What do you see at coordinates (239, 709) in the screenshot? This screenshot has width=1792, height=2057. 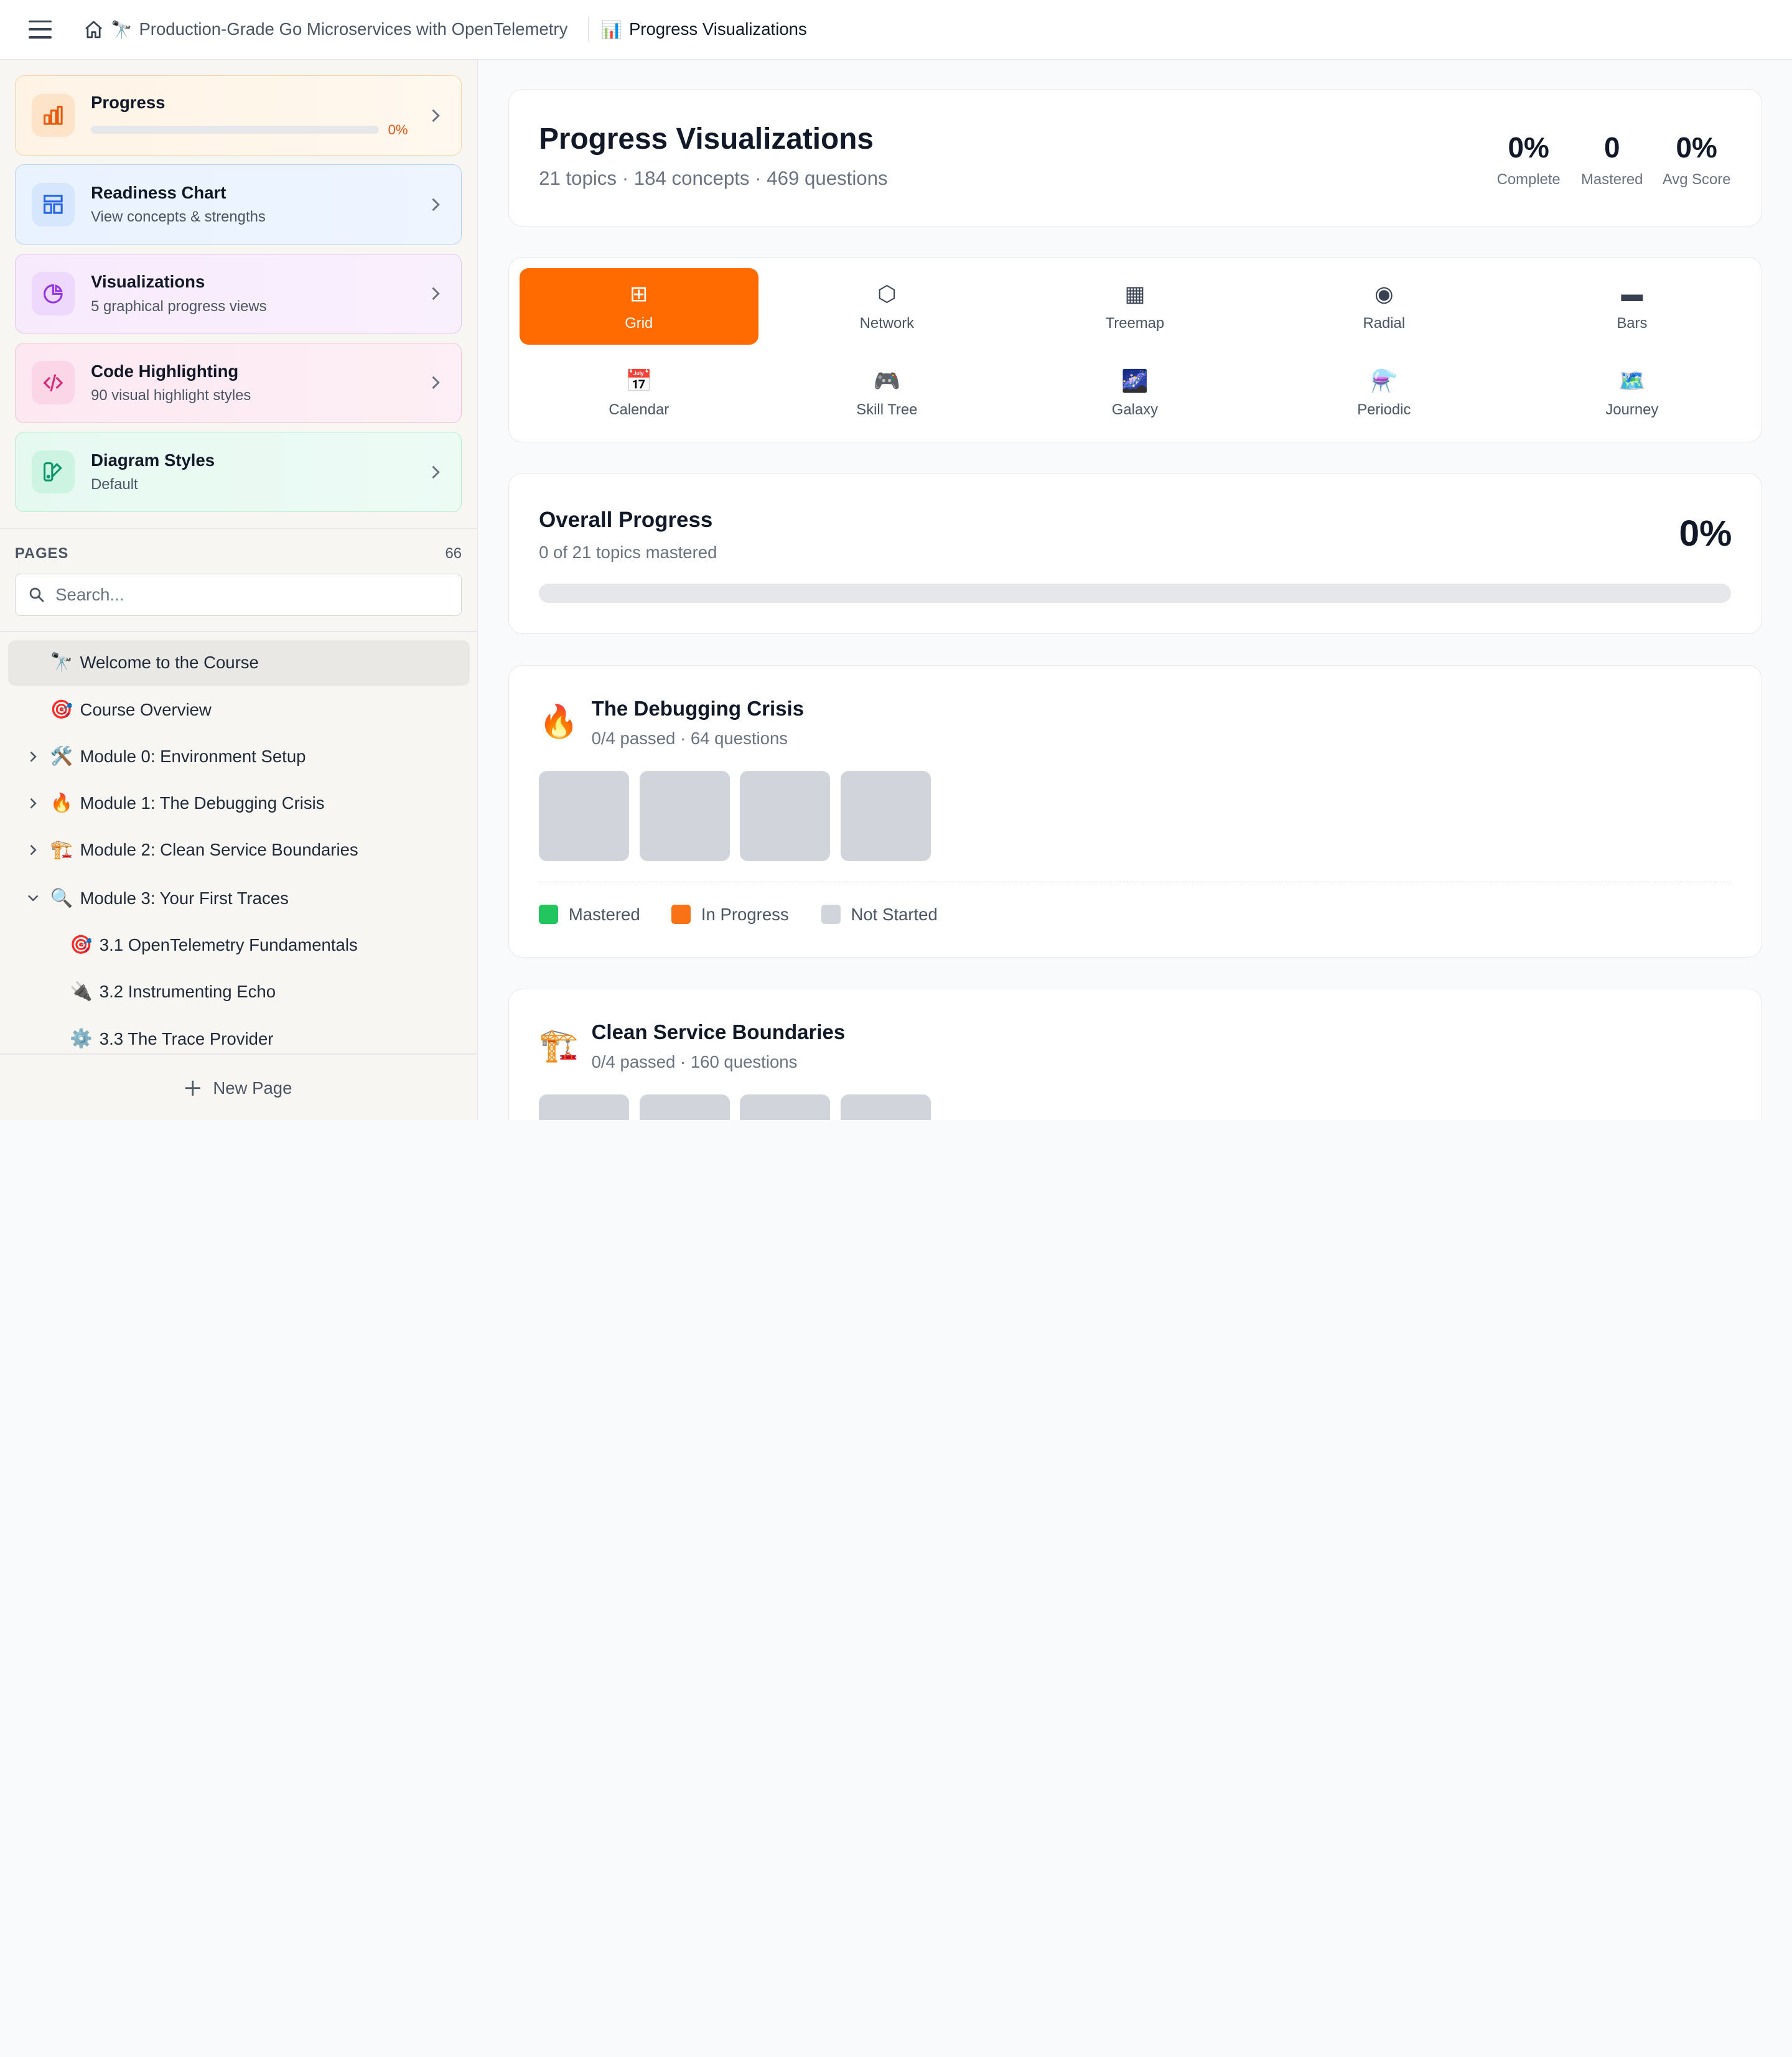 I see `page-item-course-overview: 🎯 Course Overview` at bounding box center [239, 709].